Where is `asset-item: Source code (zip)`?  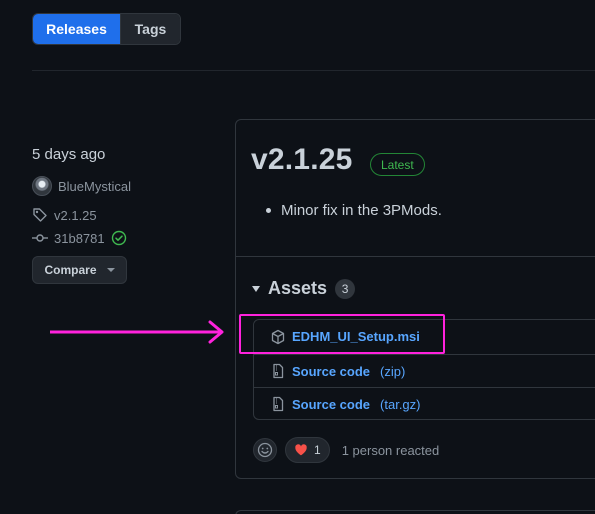 asset-item: Source code (zip) is located at coordinates (424, 370).